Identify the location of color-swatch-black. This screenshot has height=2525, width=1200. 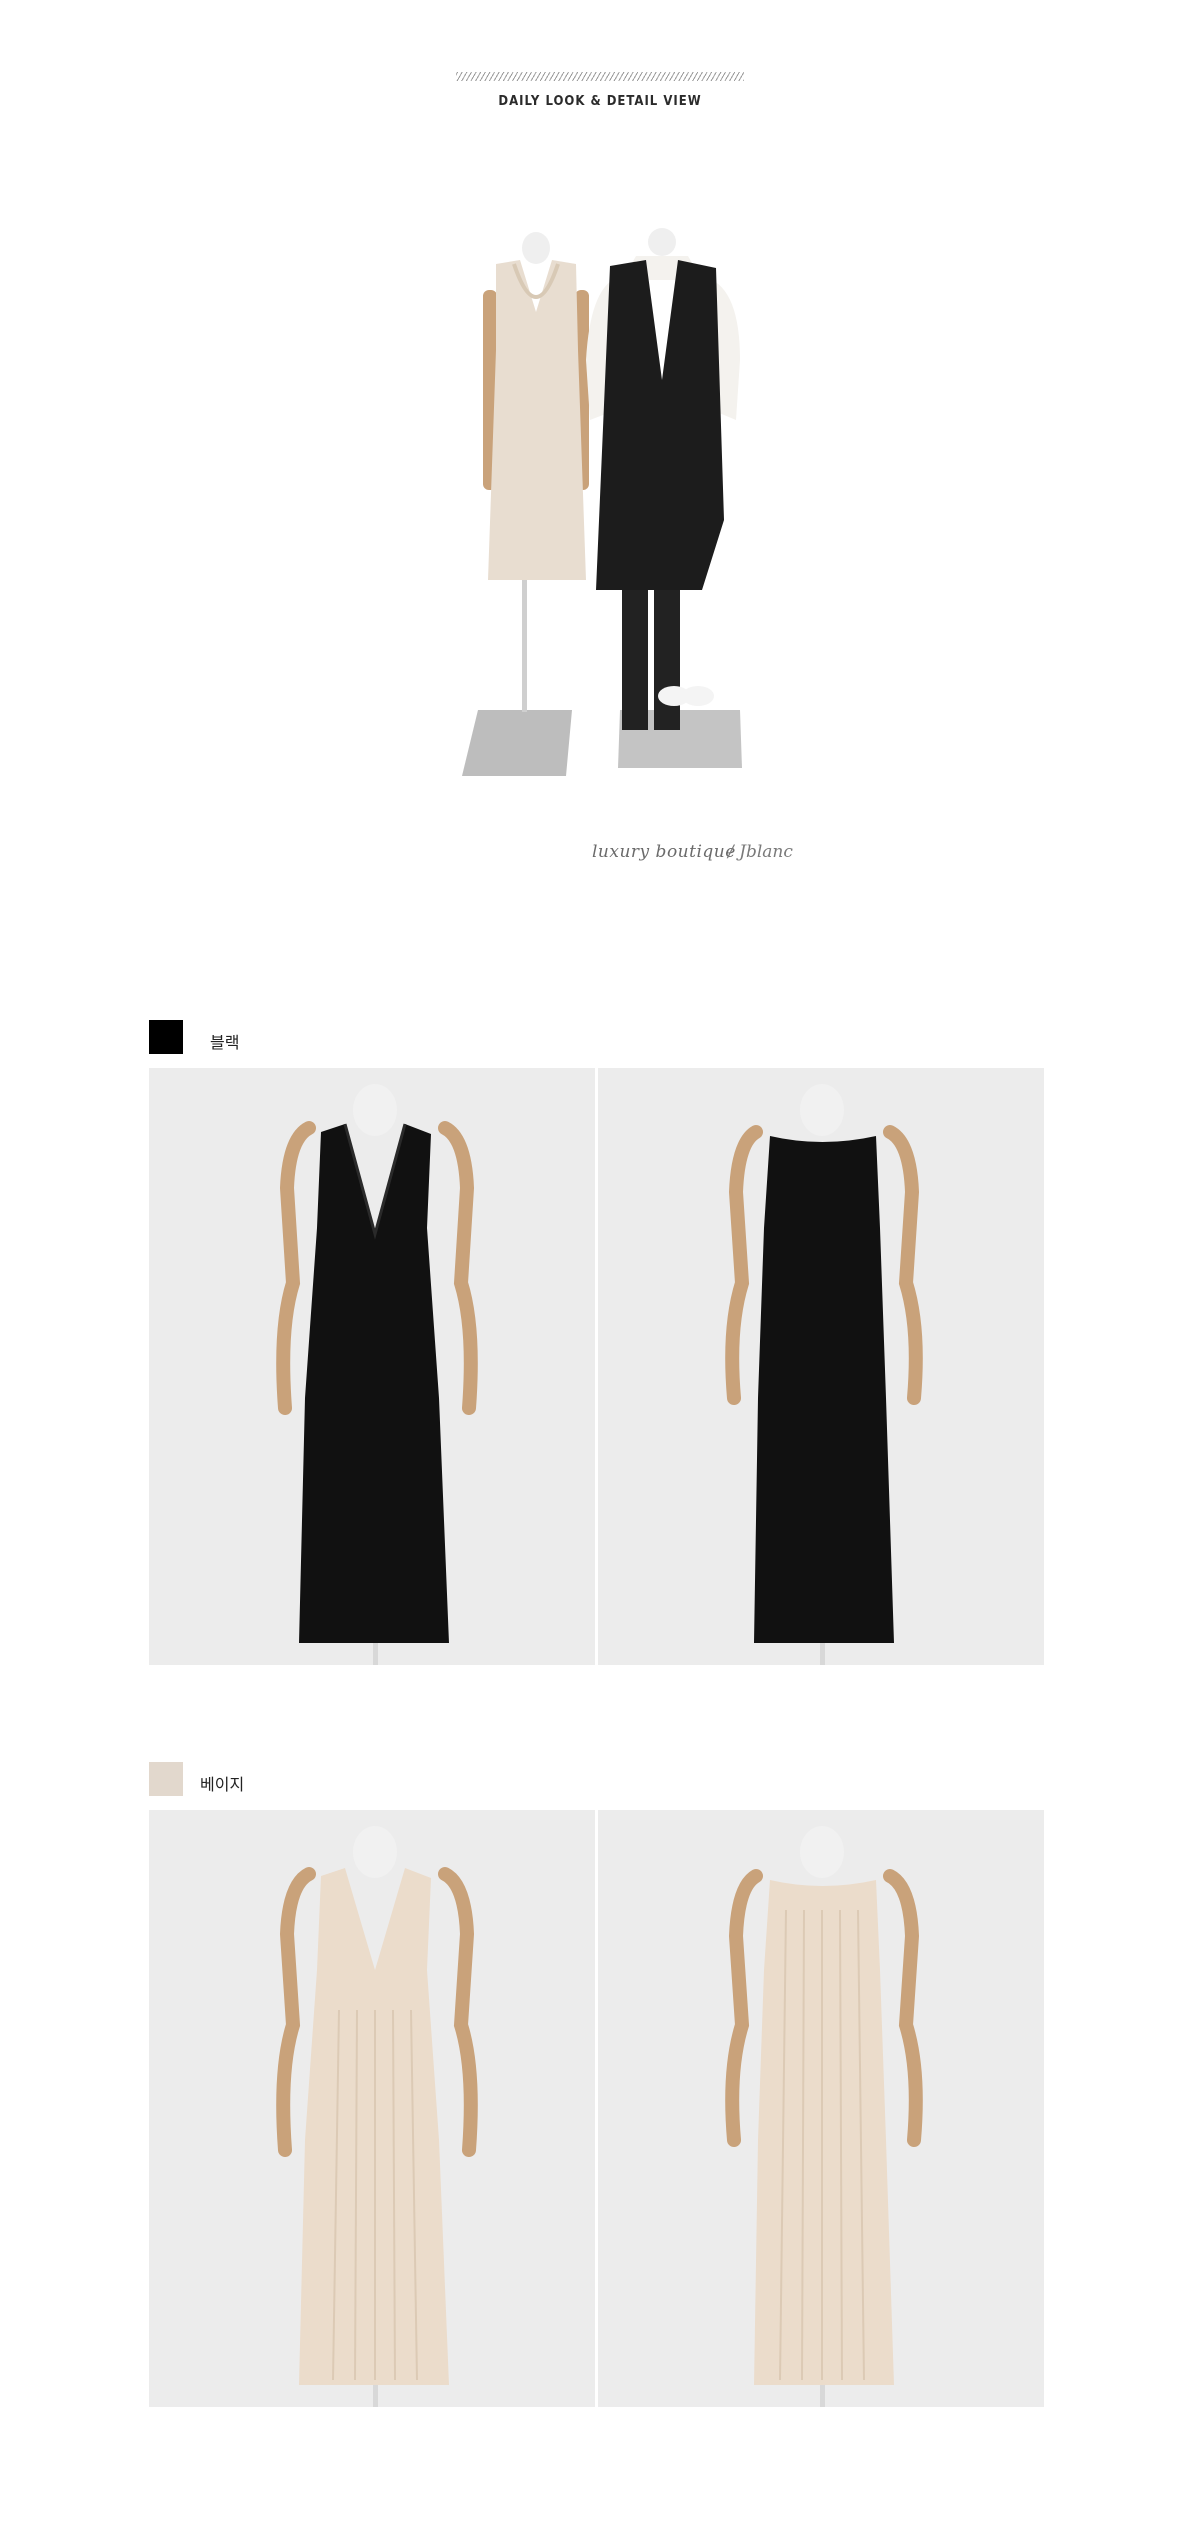
(166, 1037).